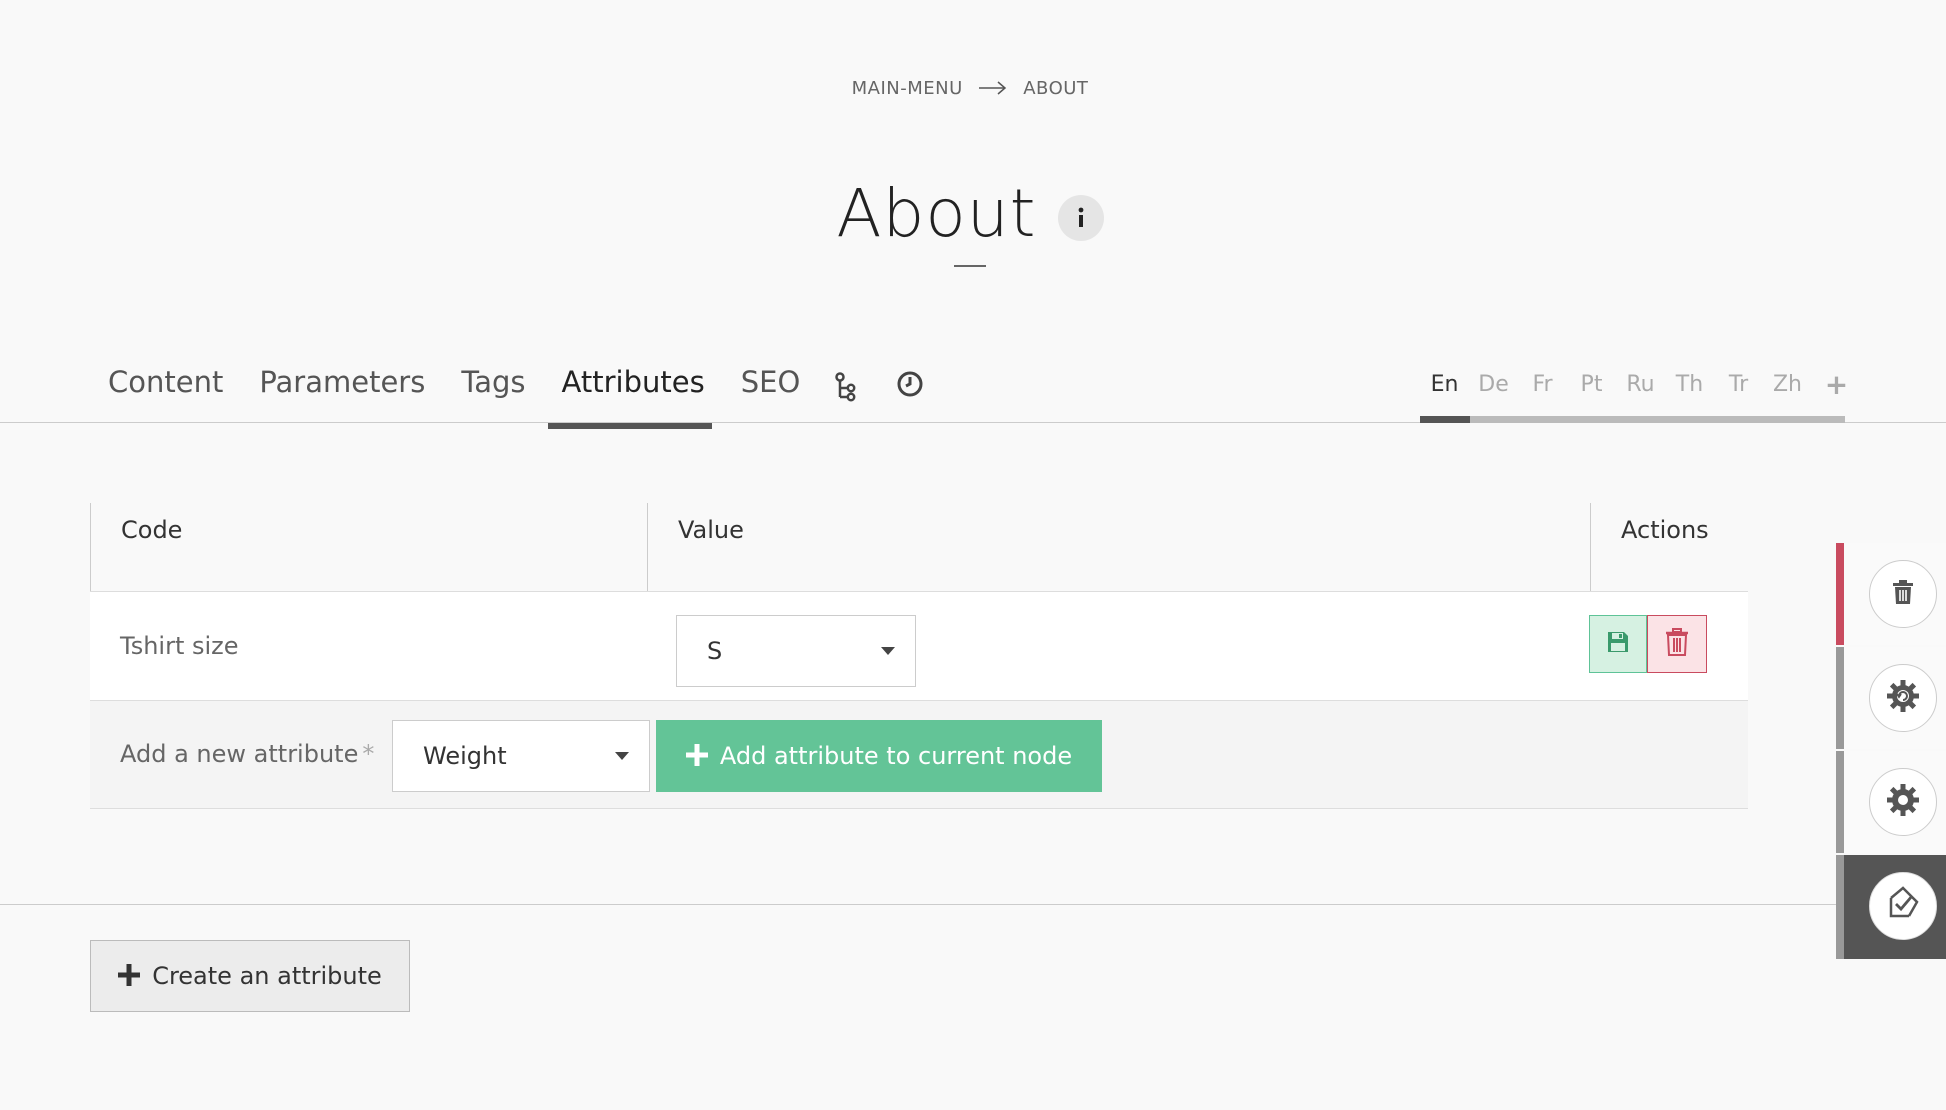 This screenshot has width=1946, height=1110. I want to click on active-language-indicator, so click(1445, 419).